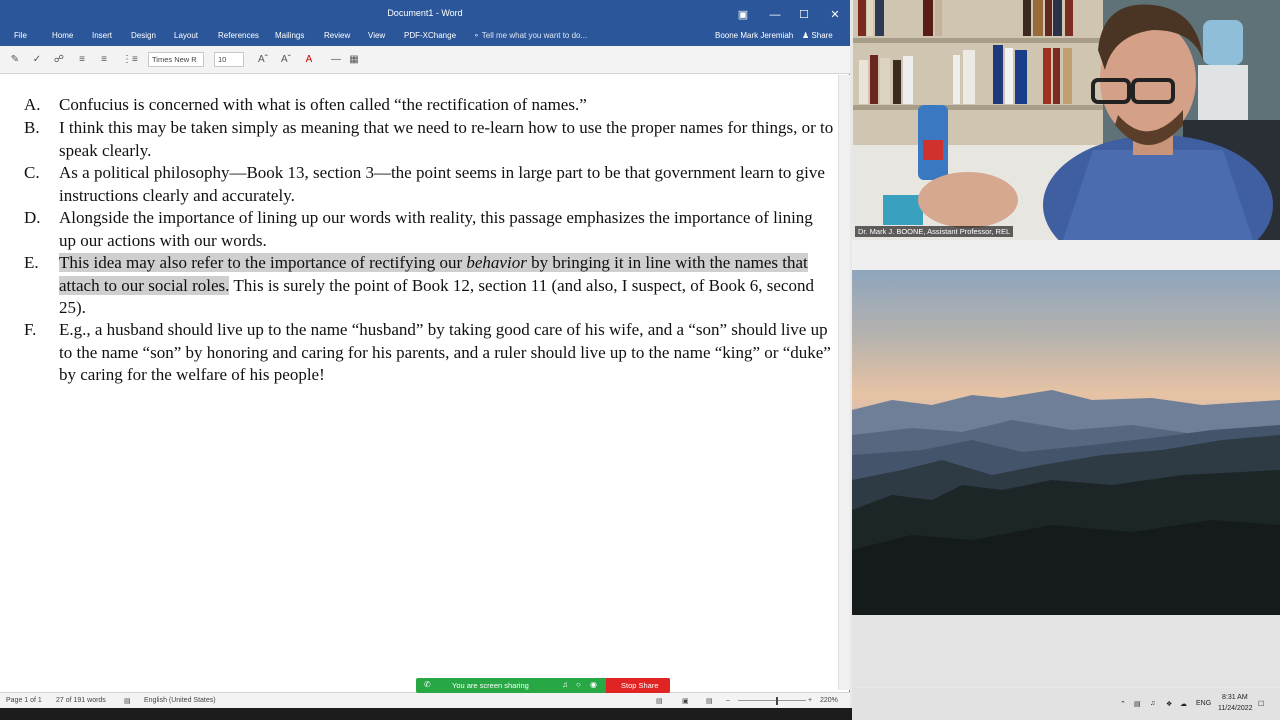 Image resolution: width=1280 pixels, height=720 pixels. Describe the element at coordinates (376, 35) in the screenshot. I see `tab-view: View` at that location.